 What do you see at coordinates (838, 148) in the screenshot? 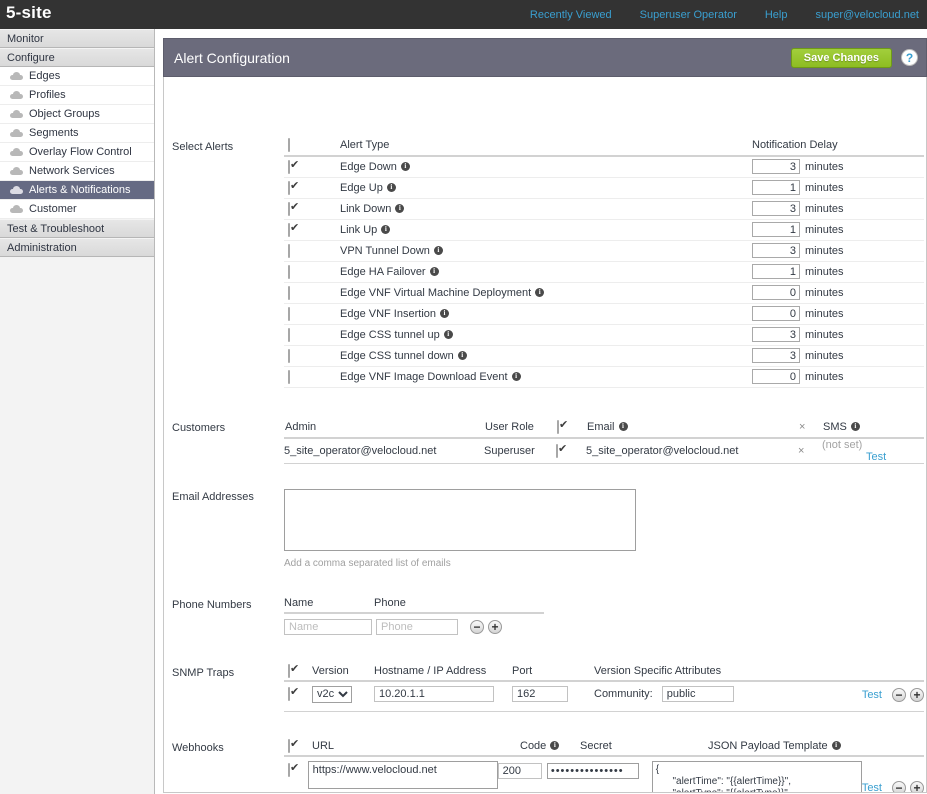
I see `notification-delay-header: Notification Delay` at bounding box center [838, 148].